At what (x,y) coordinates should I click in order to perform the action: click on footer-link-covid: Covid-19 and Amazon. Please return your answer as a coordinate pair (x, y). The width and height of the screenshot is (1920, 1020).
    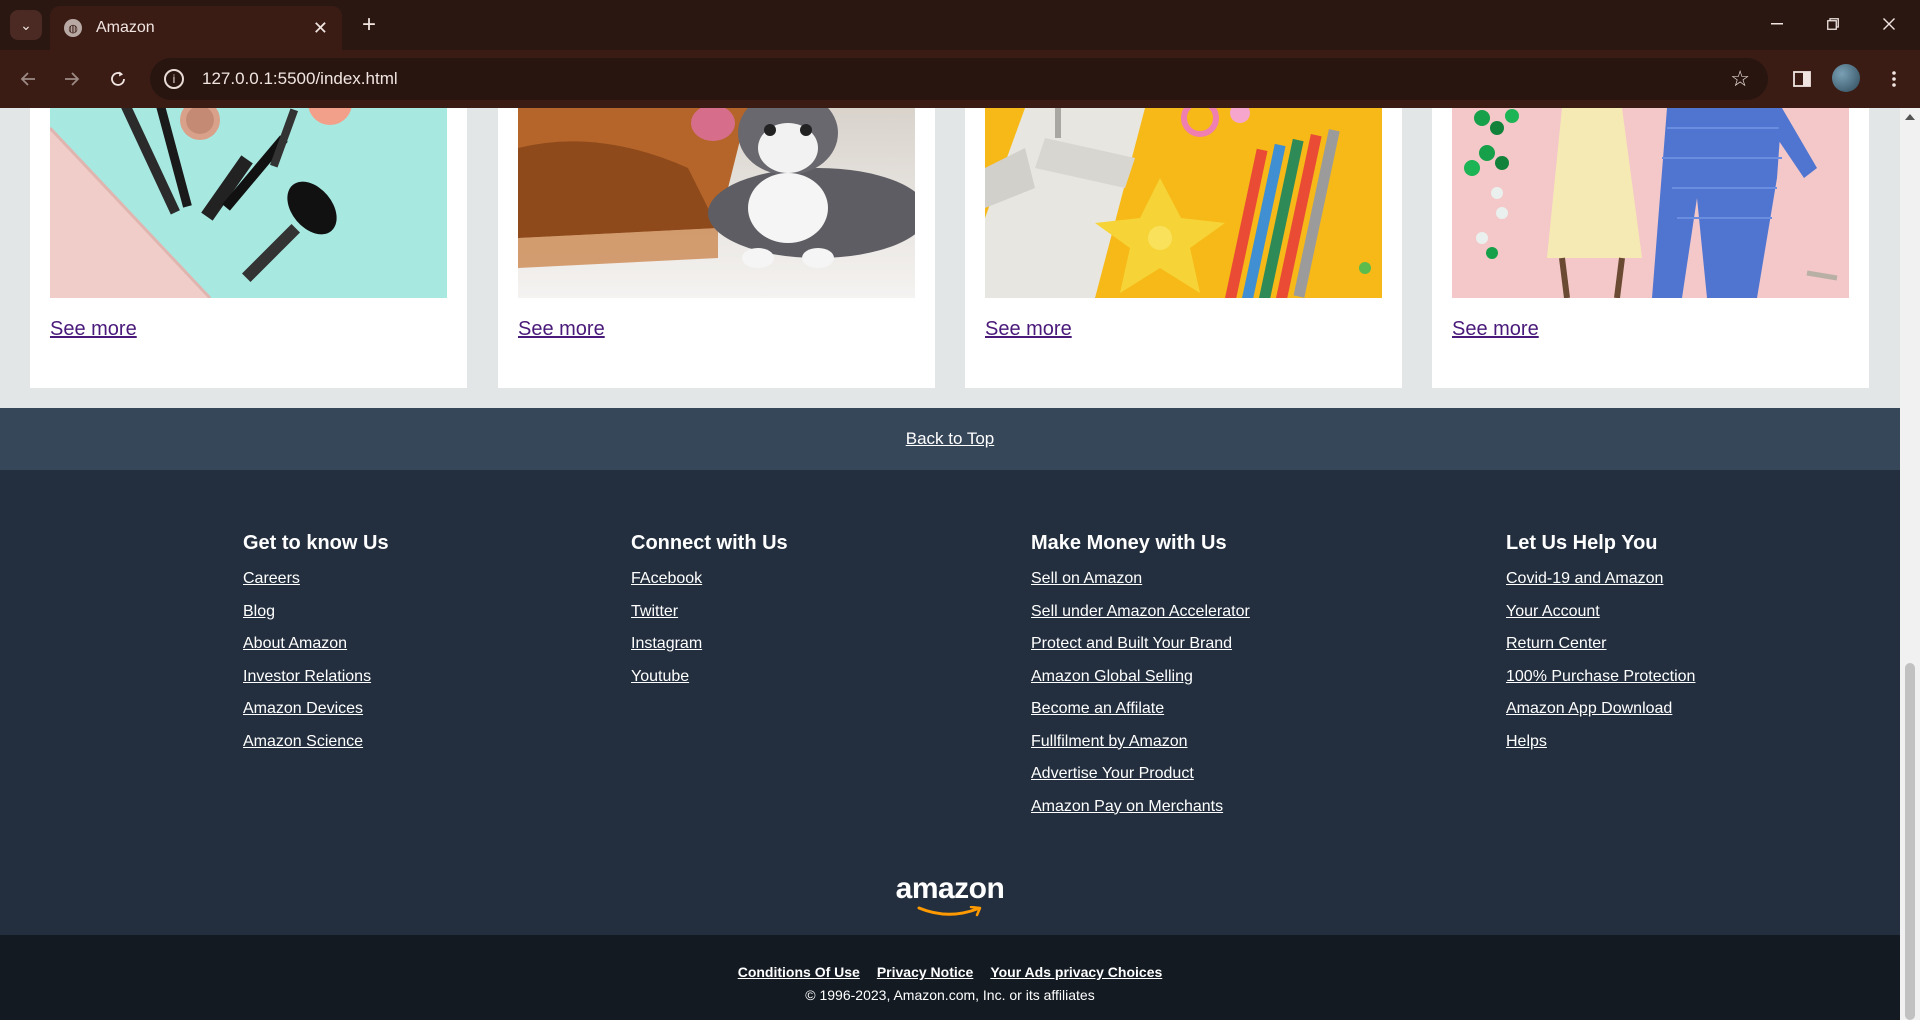
    Looking at the image, I should click on (1600, 579).